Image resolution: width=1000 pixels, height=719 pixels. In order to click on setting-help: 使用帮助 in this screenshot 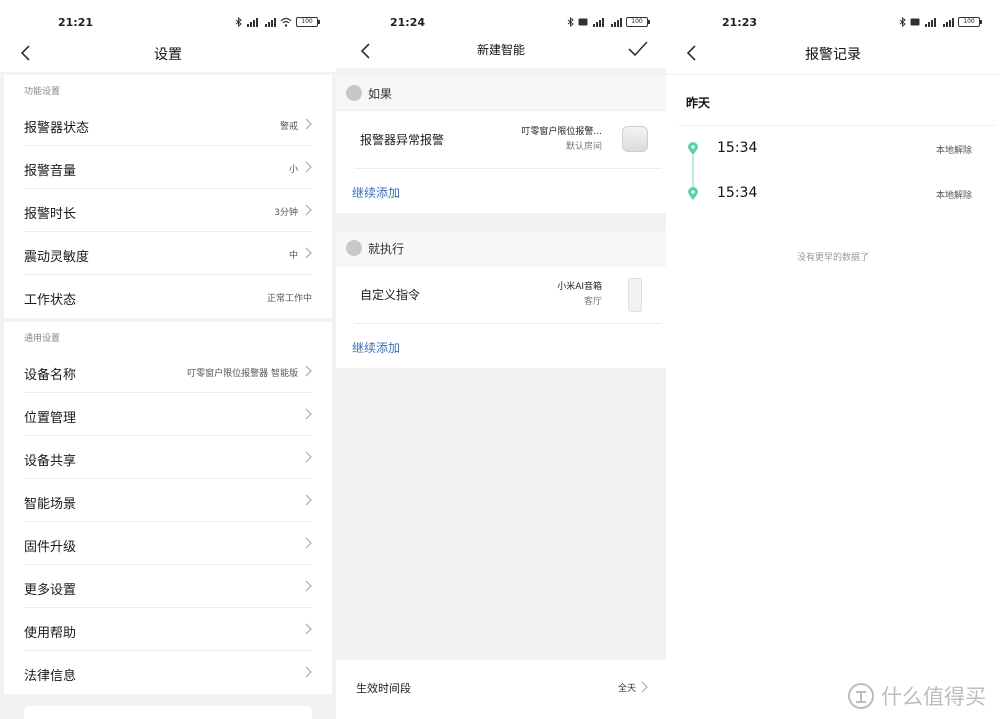, I will do `click(168, 629)`.